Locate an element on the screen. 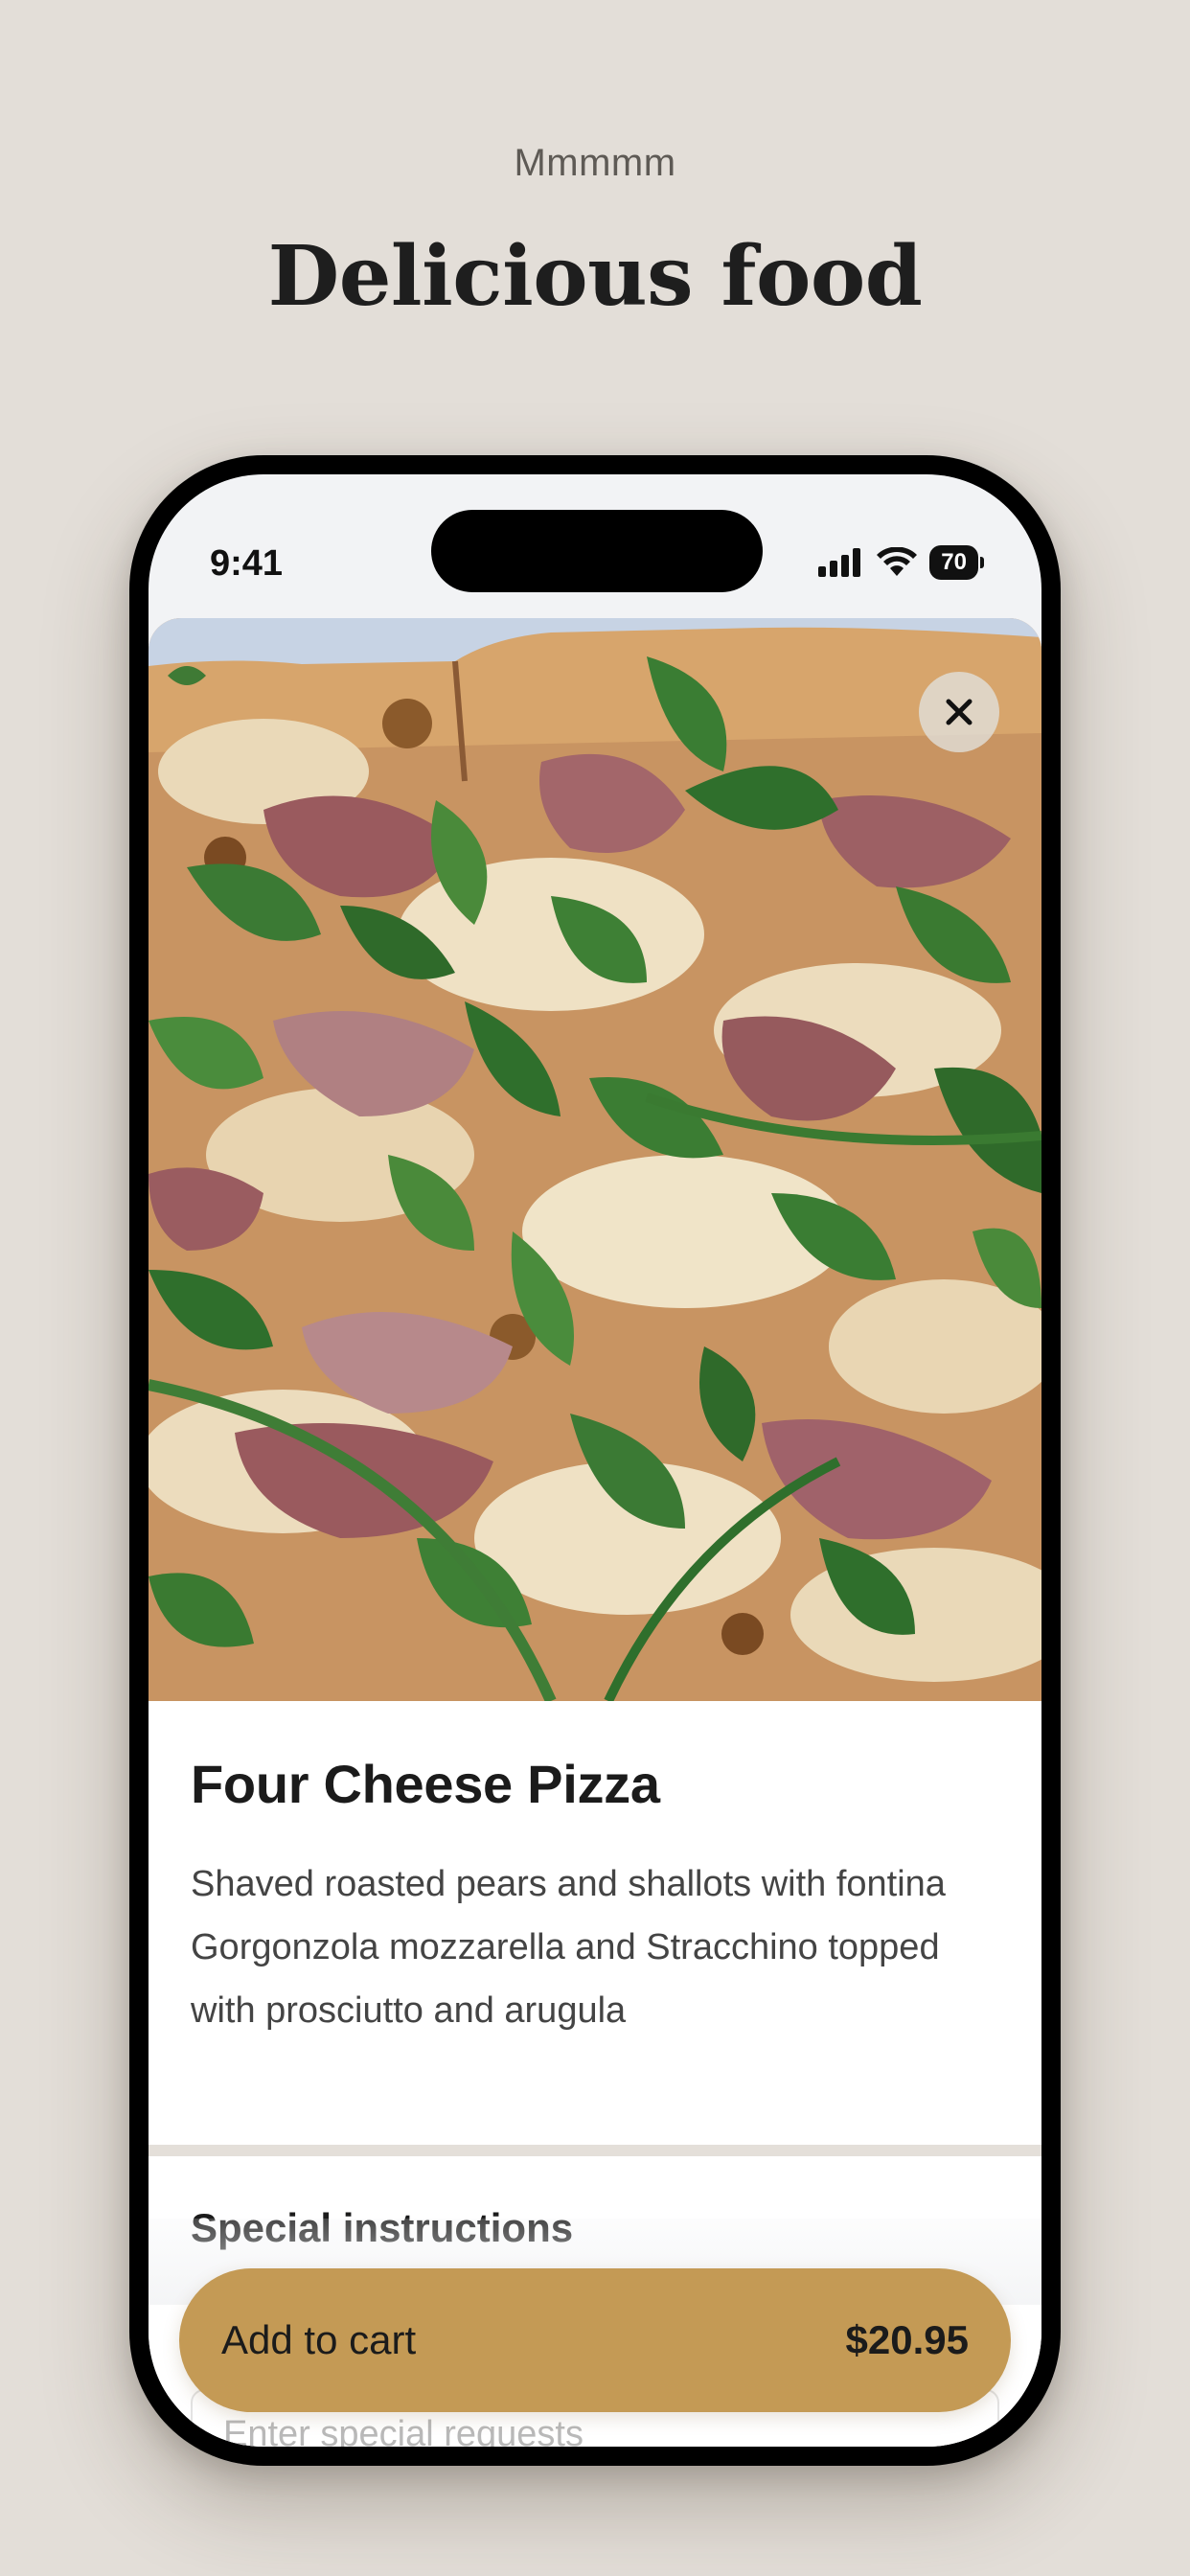  status-icons: 70 is located at coordinates (900, 562).